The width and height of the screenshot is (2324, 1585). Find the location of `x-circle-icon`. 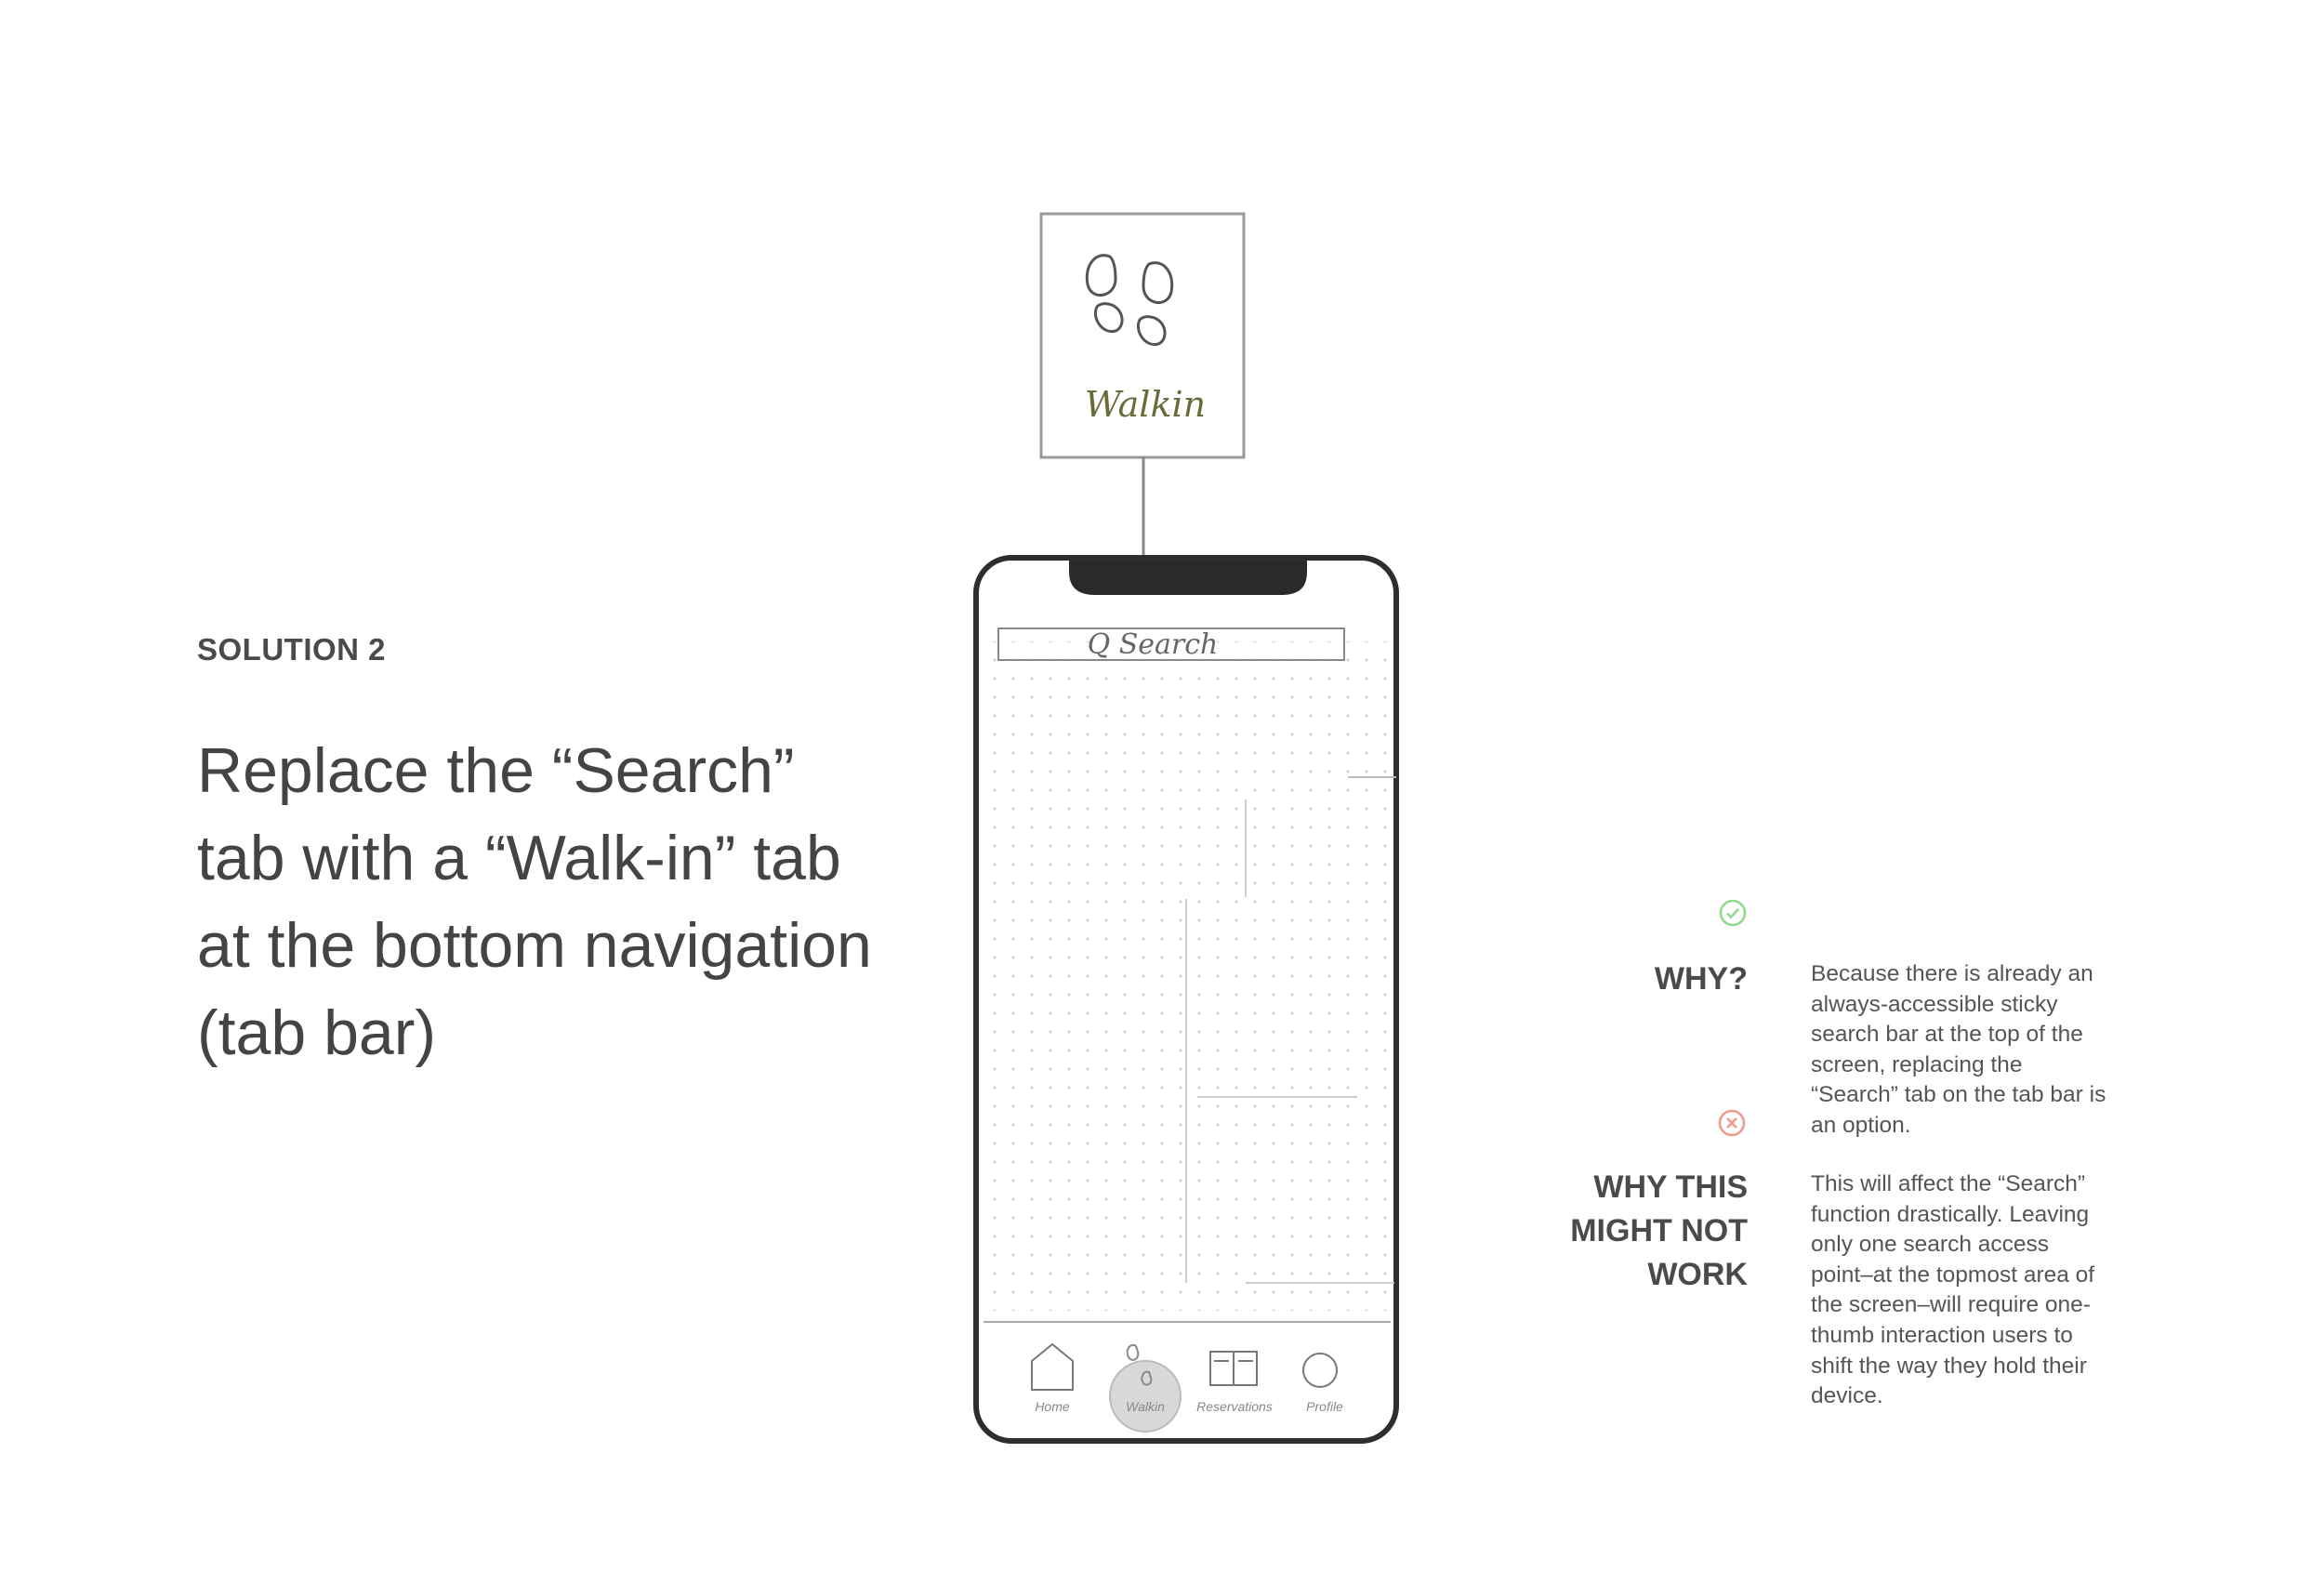

x-circle-icon is located at coordinates (1732, 1123).